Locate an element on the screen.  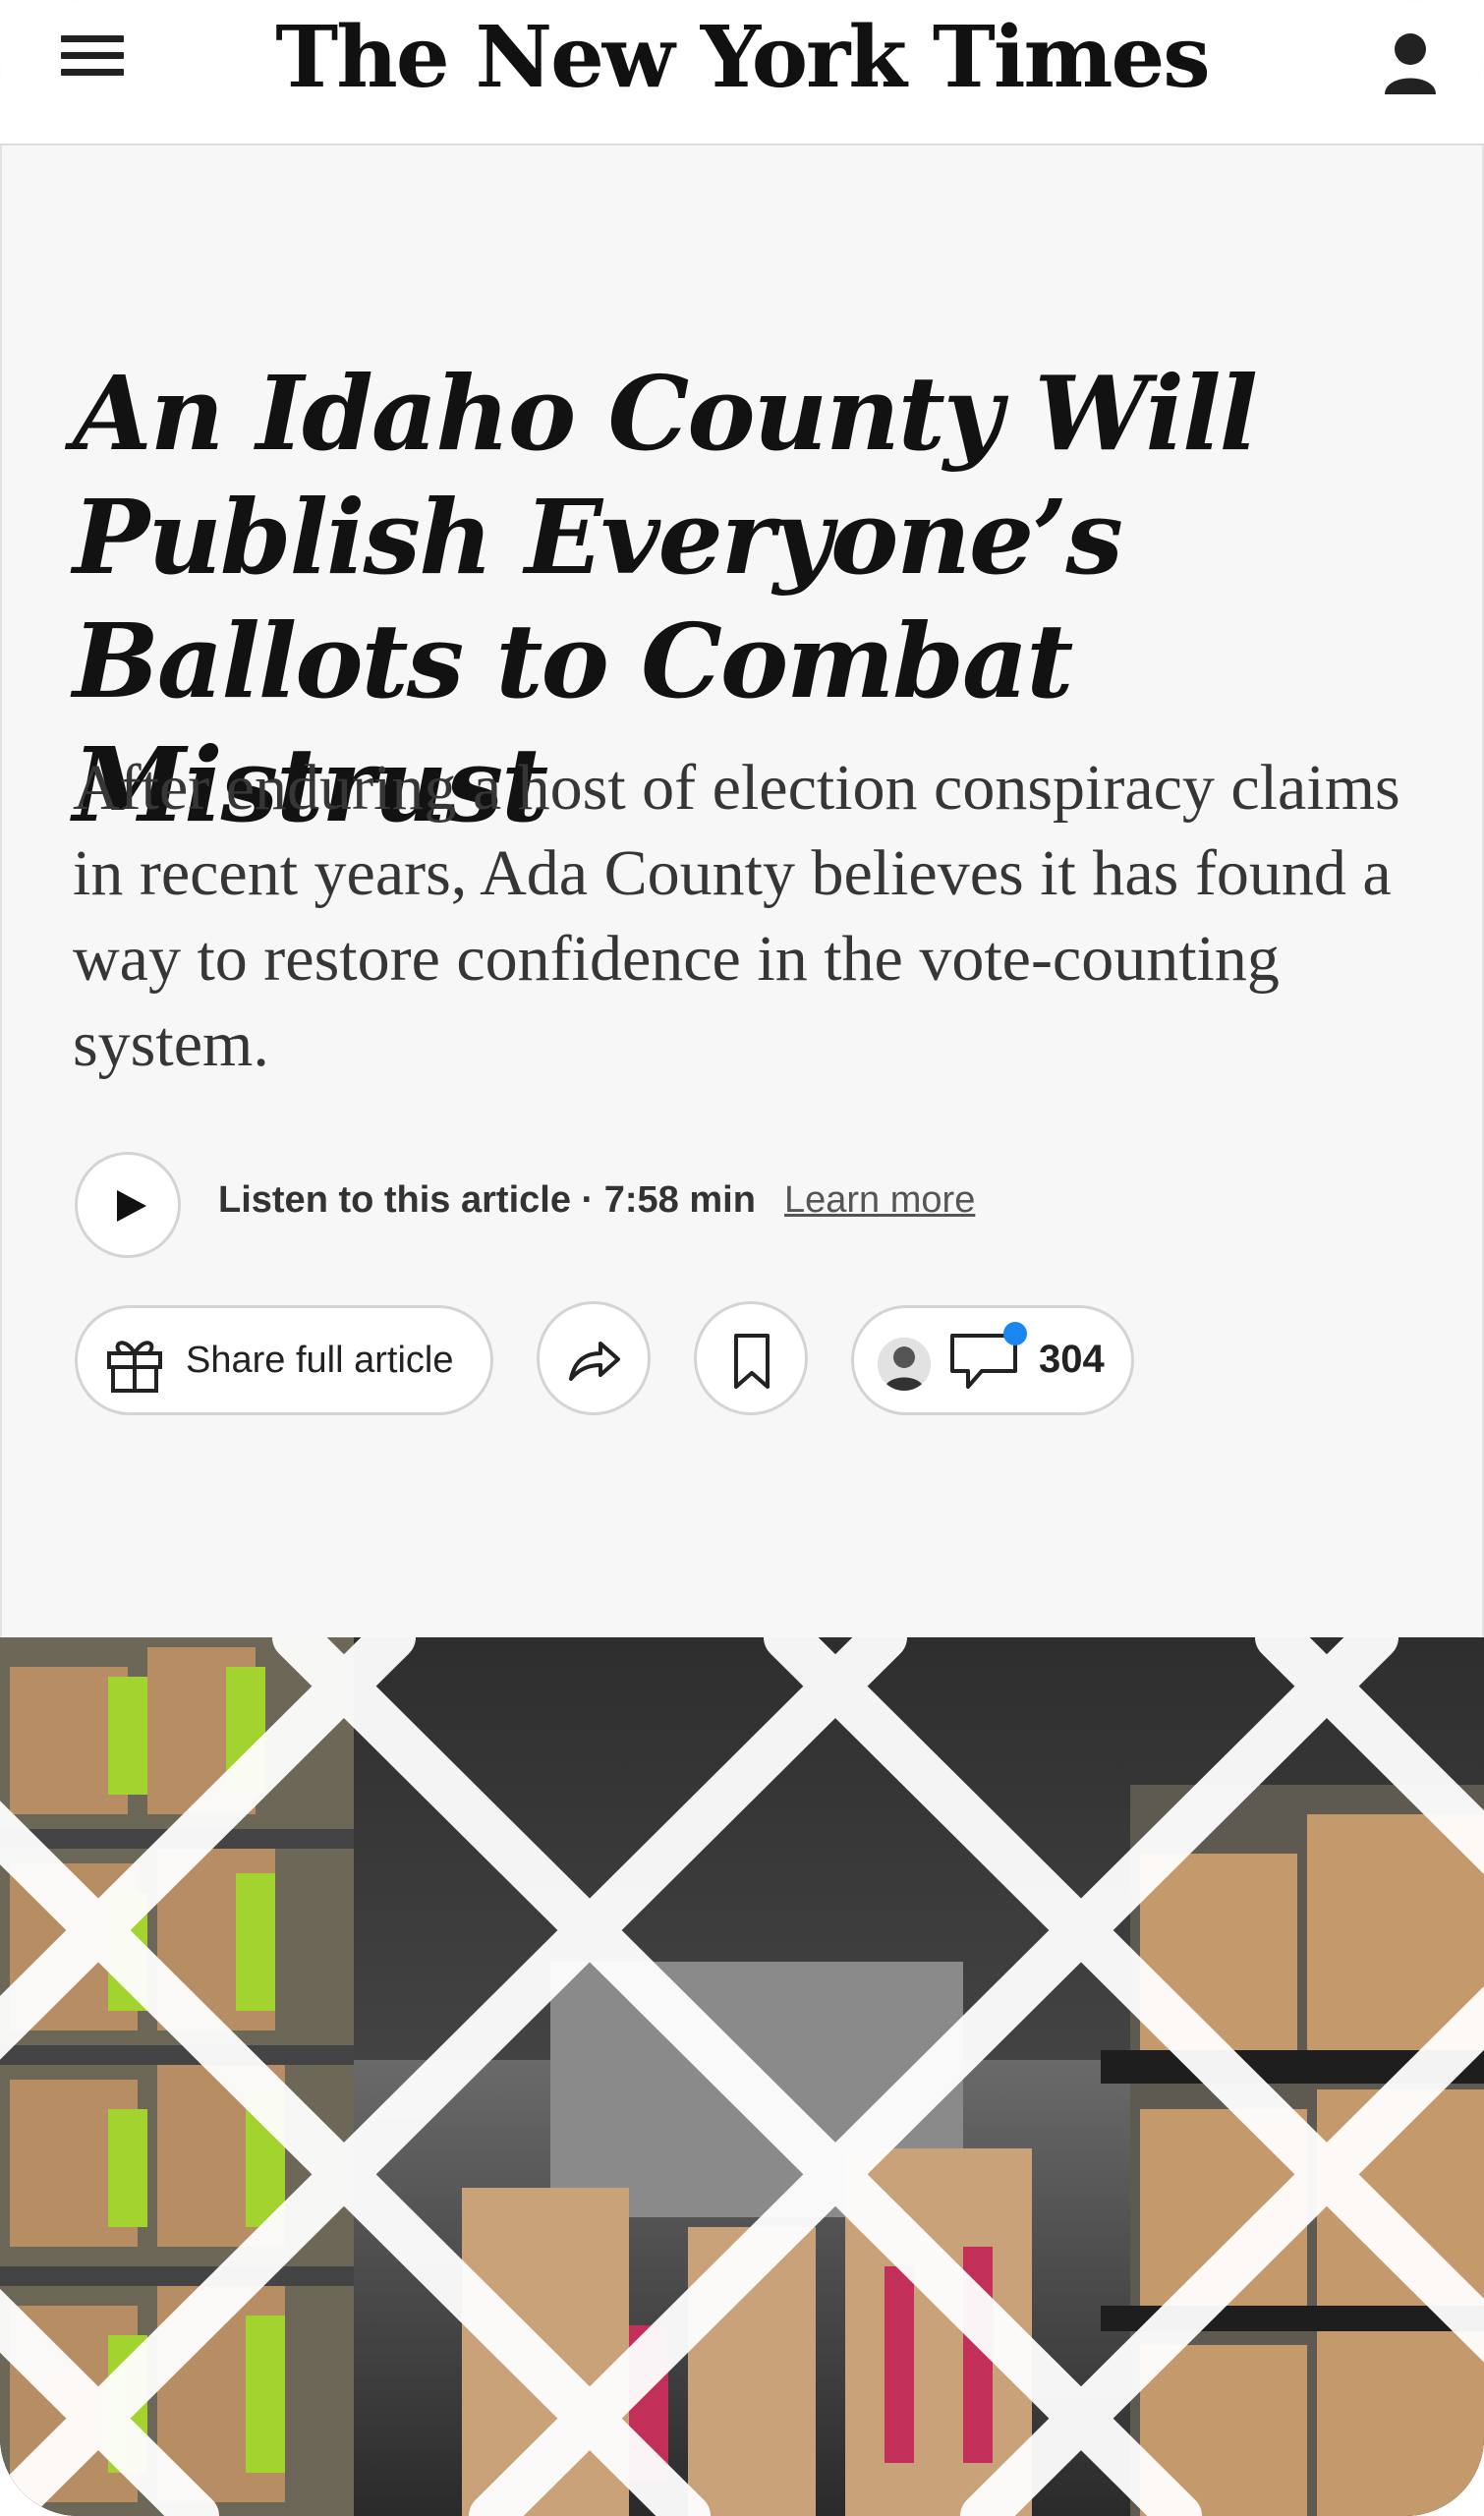
share-full-article-button: Share full article is located at coordinates (284, 1360).